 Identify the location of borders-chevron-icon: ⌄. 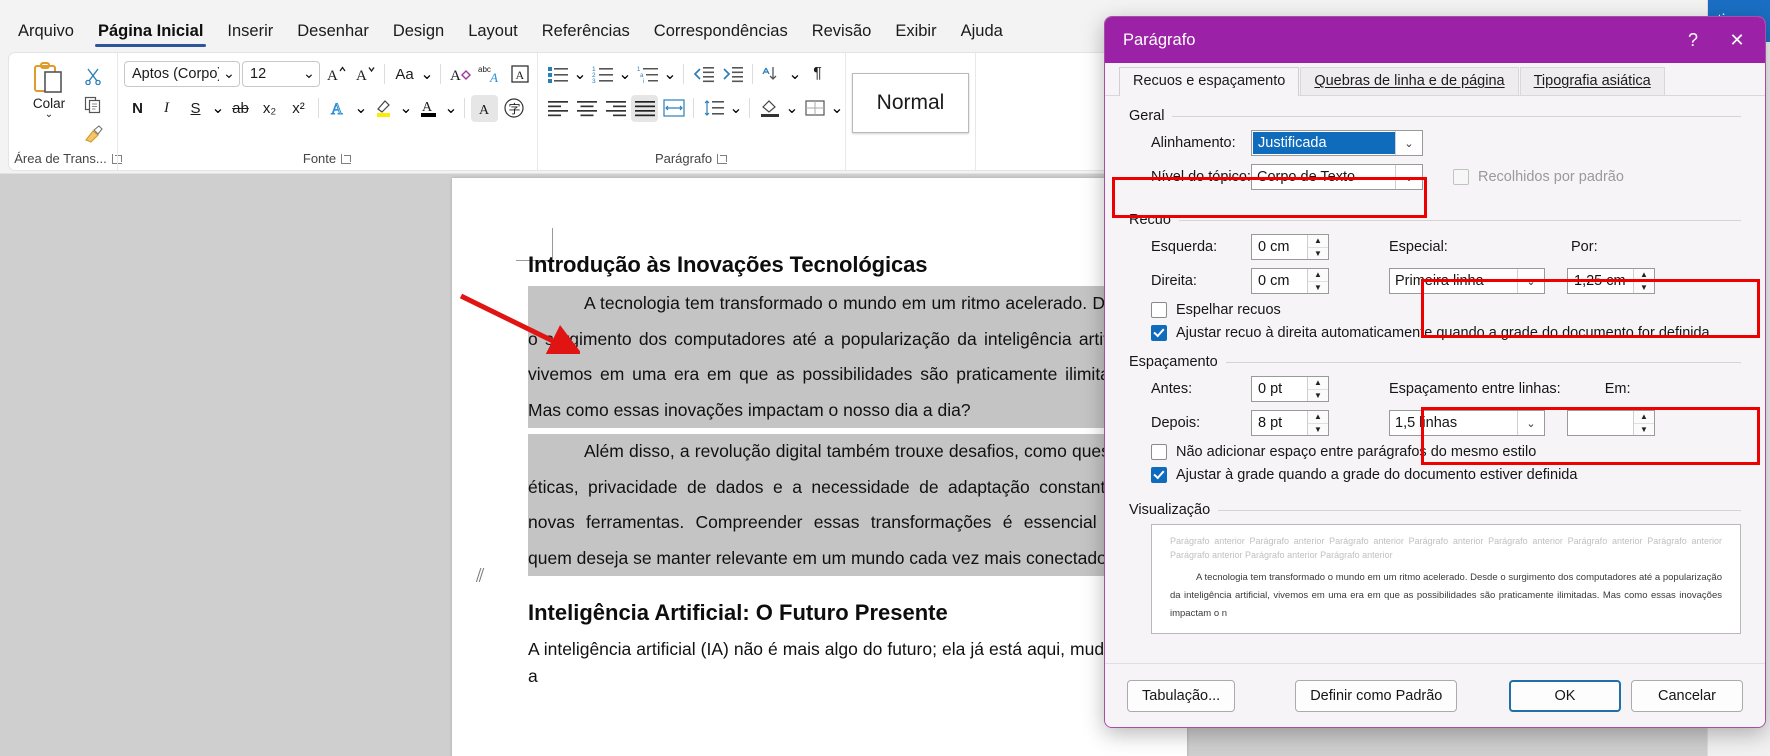
(837, 108).